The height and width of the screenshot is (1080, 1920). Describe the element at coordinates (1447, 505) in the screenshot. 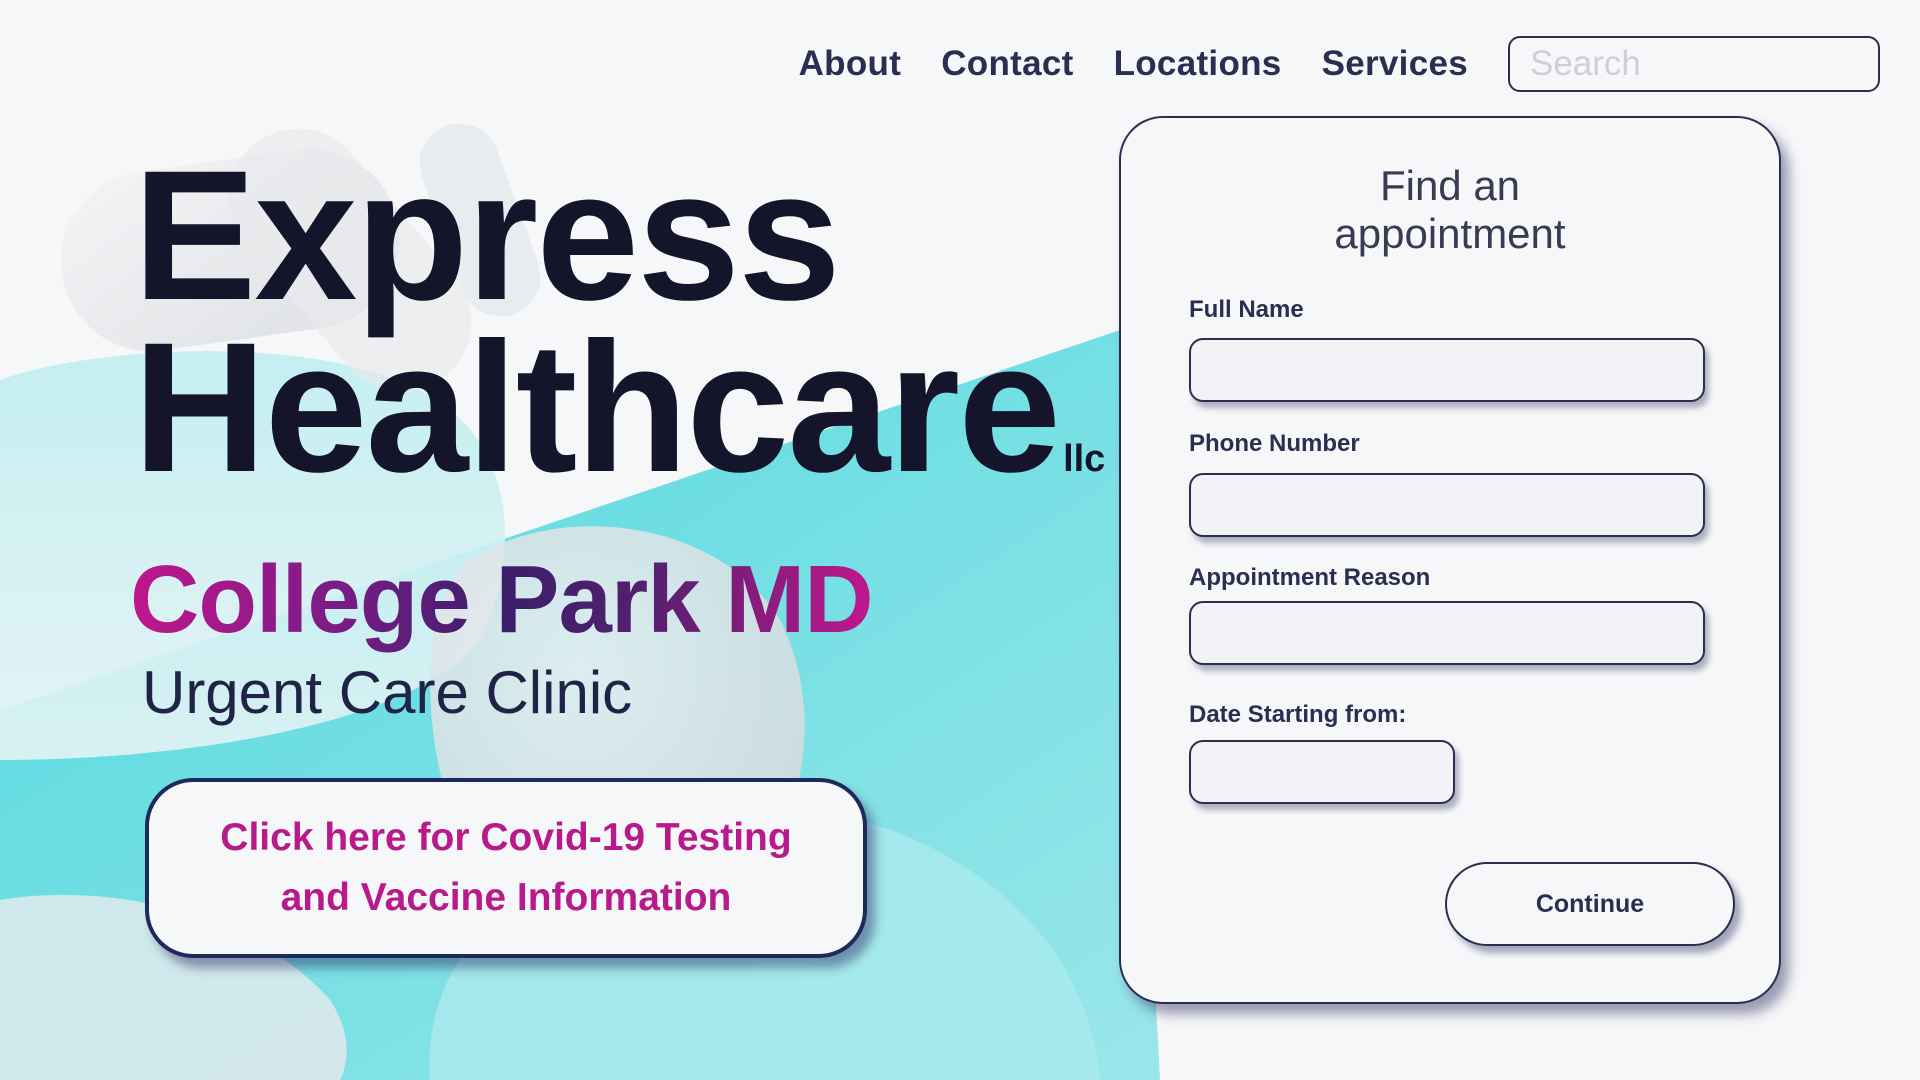

I see `phone-field` at that location.